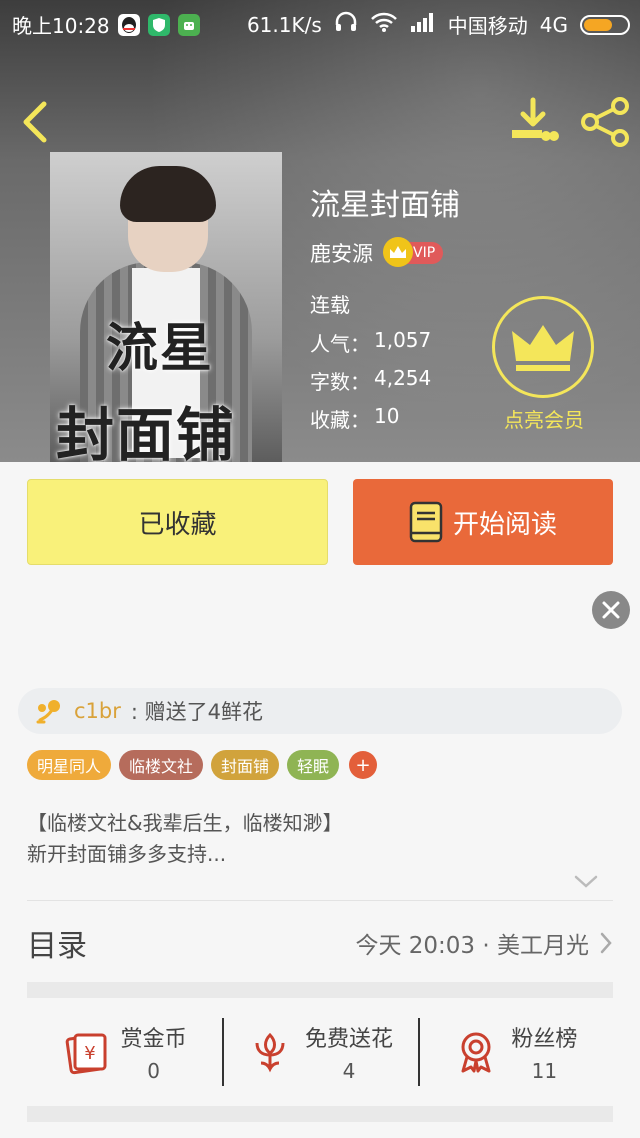 This screenshot has height=1138, width=640. Describe the element at coordinates (160, 348) in the screenshot. I see `cover-title-line1: 流星` at that location.